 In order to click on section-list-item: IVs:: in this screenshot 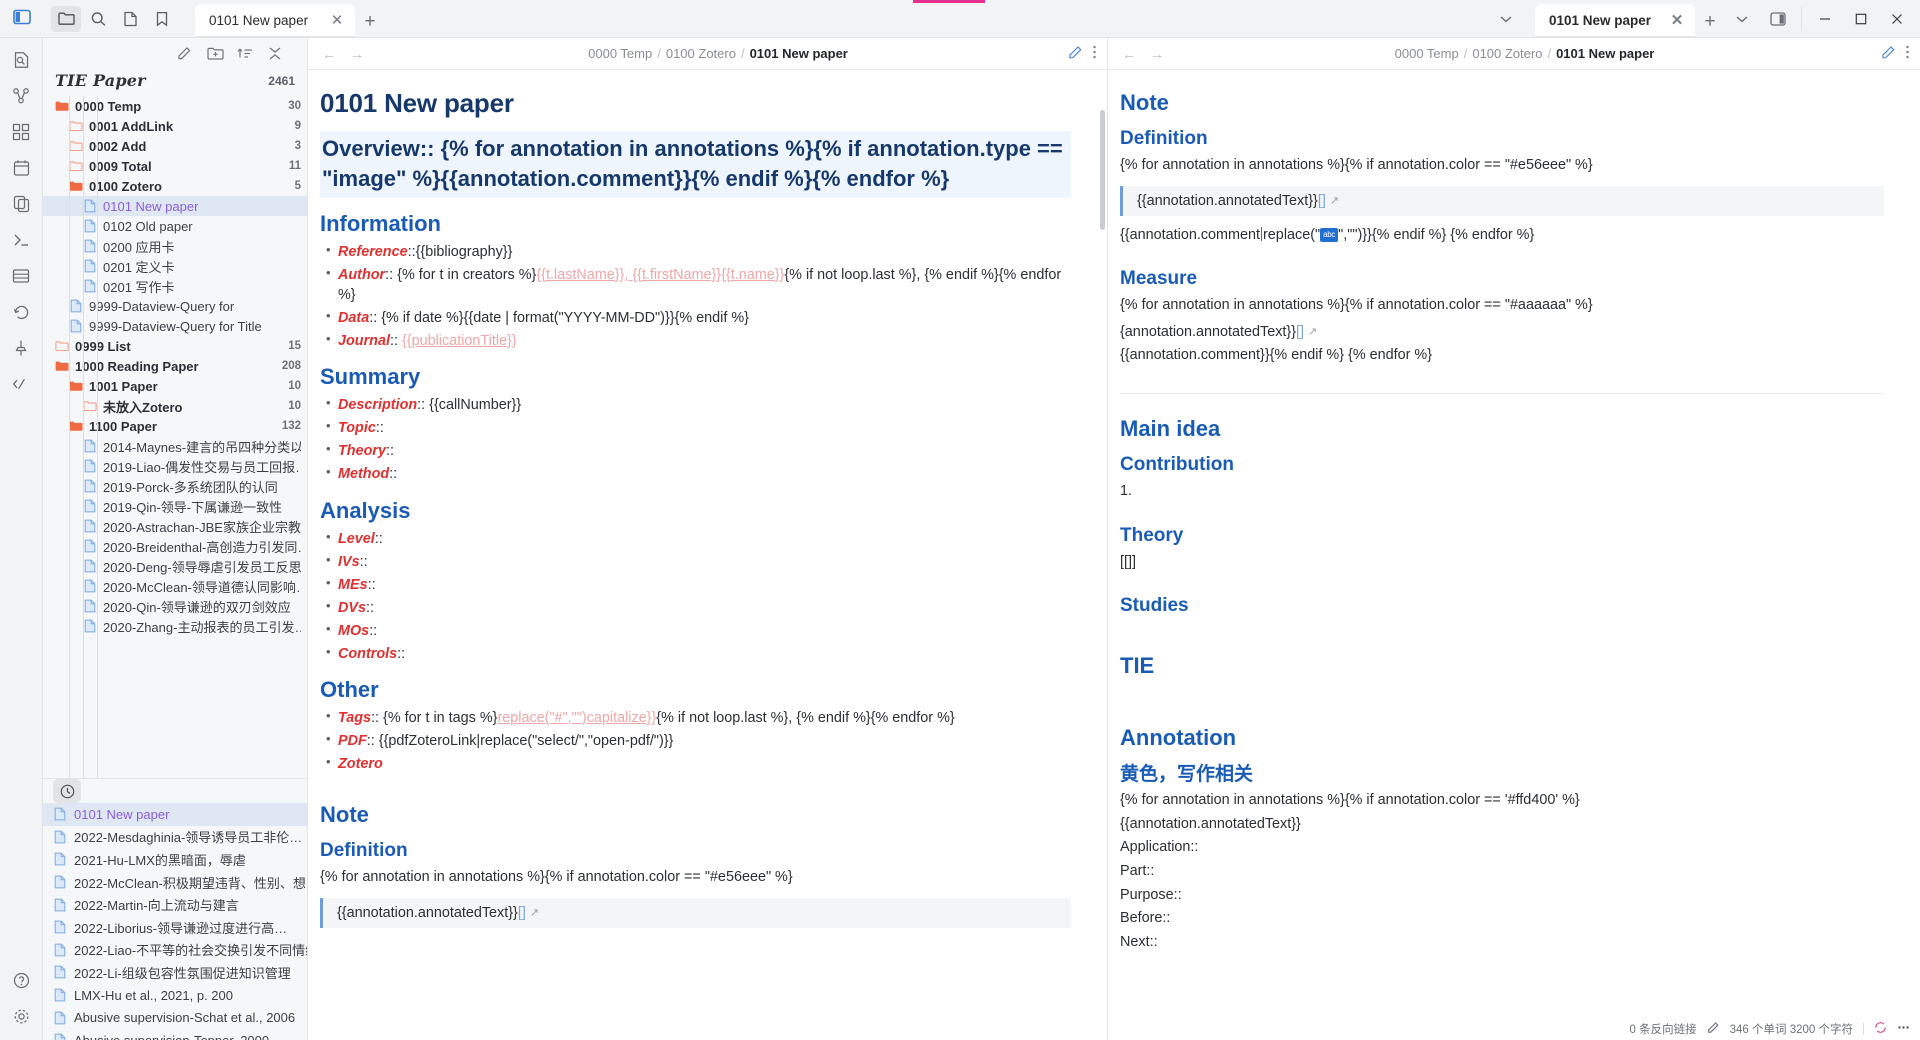, I will do `click(695, 561)`.